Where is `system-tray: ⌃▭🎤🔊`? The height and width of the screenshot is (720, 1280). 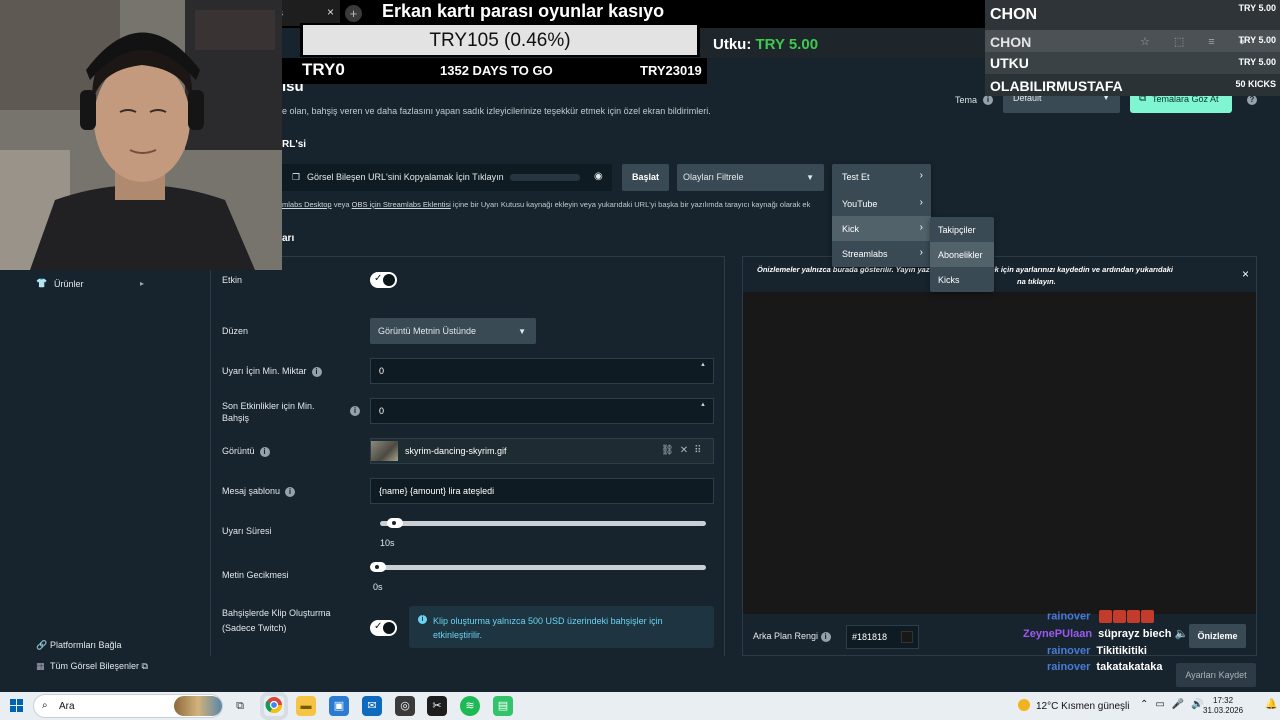 system-tray: ⌃▭🎤🔊 is located at coordinates (1175, 704).